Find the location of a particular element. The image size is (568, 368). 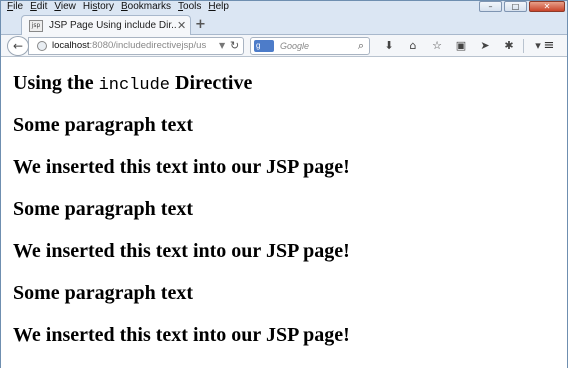

tab-jsp-page: jsp JSP Page Using include Dir... ✕ is located at coordinates (106, 25).